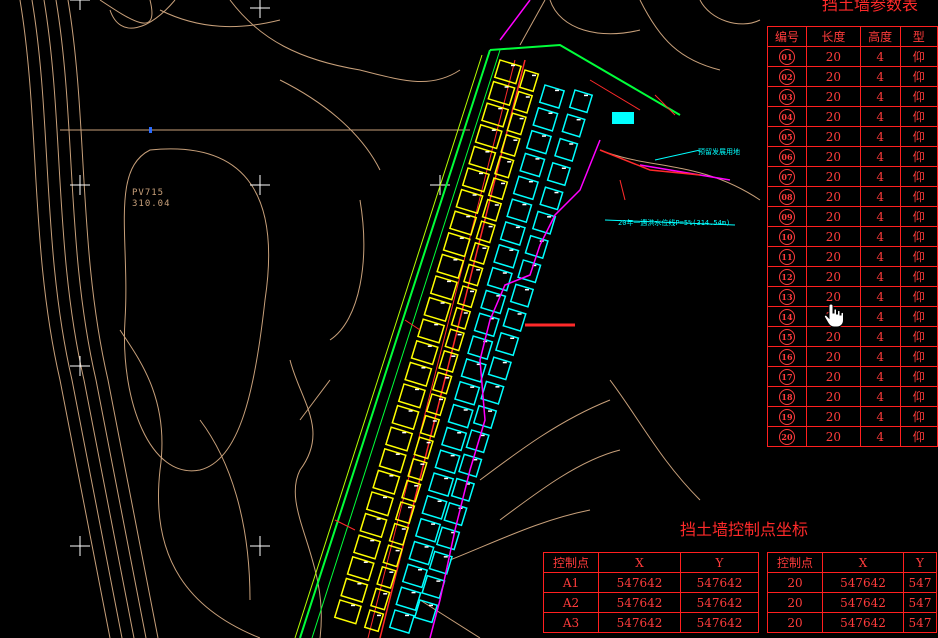 The image size is (938, 638). Describe the element at coordinates (787, 116) in the screenshot. I see `row-id-cell: 04` at that location.